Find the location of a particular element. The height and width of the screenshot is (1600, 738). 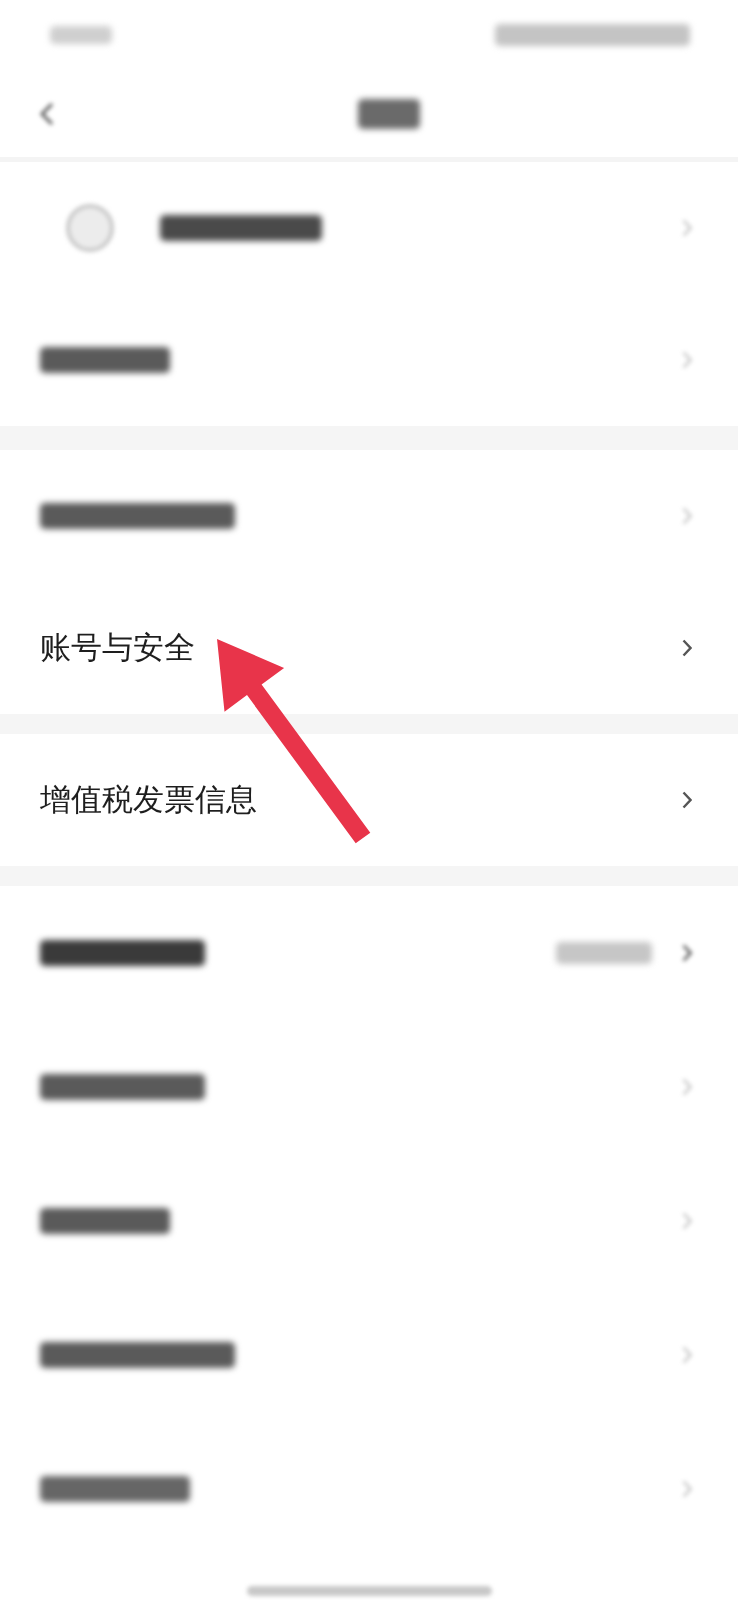

row-label: 增值税发票信息 is located at coordinates (148, 800).